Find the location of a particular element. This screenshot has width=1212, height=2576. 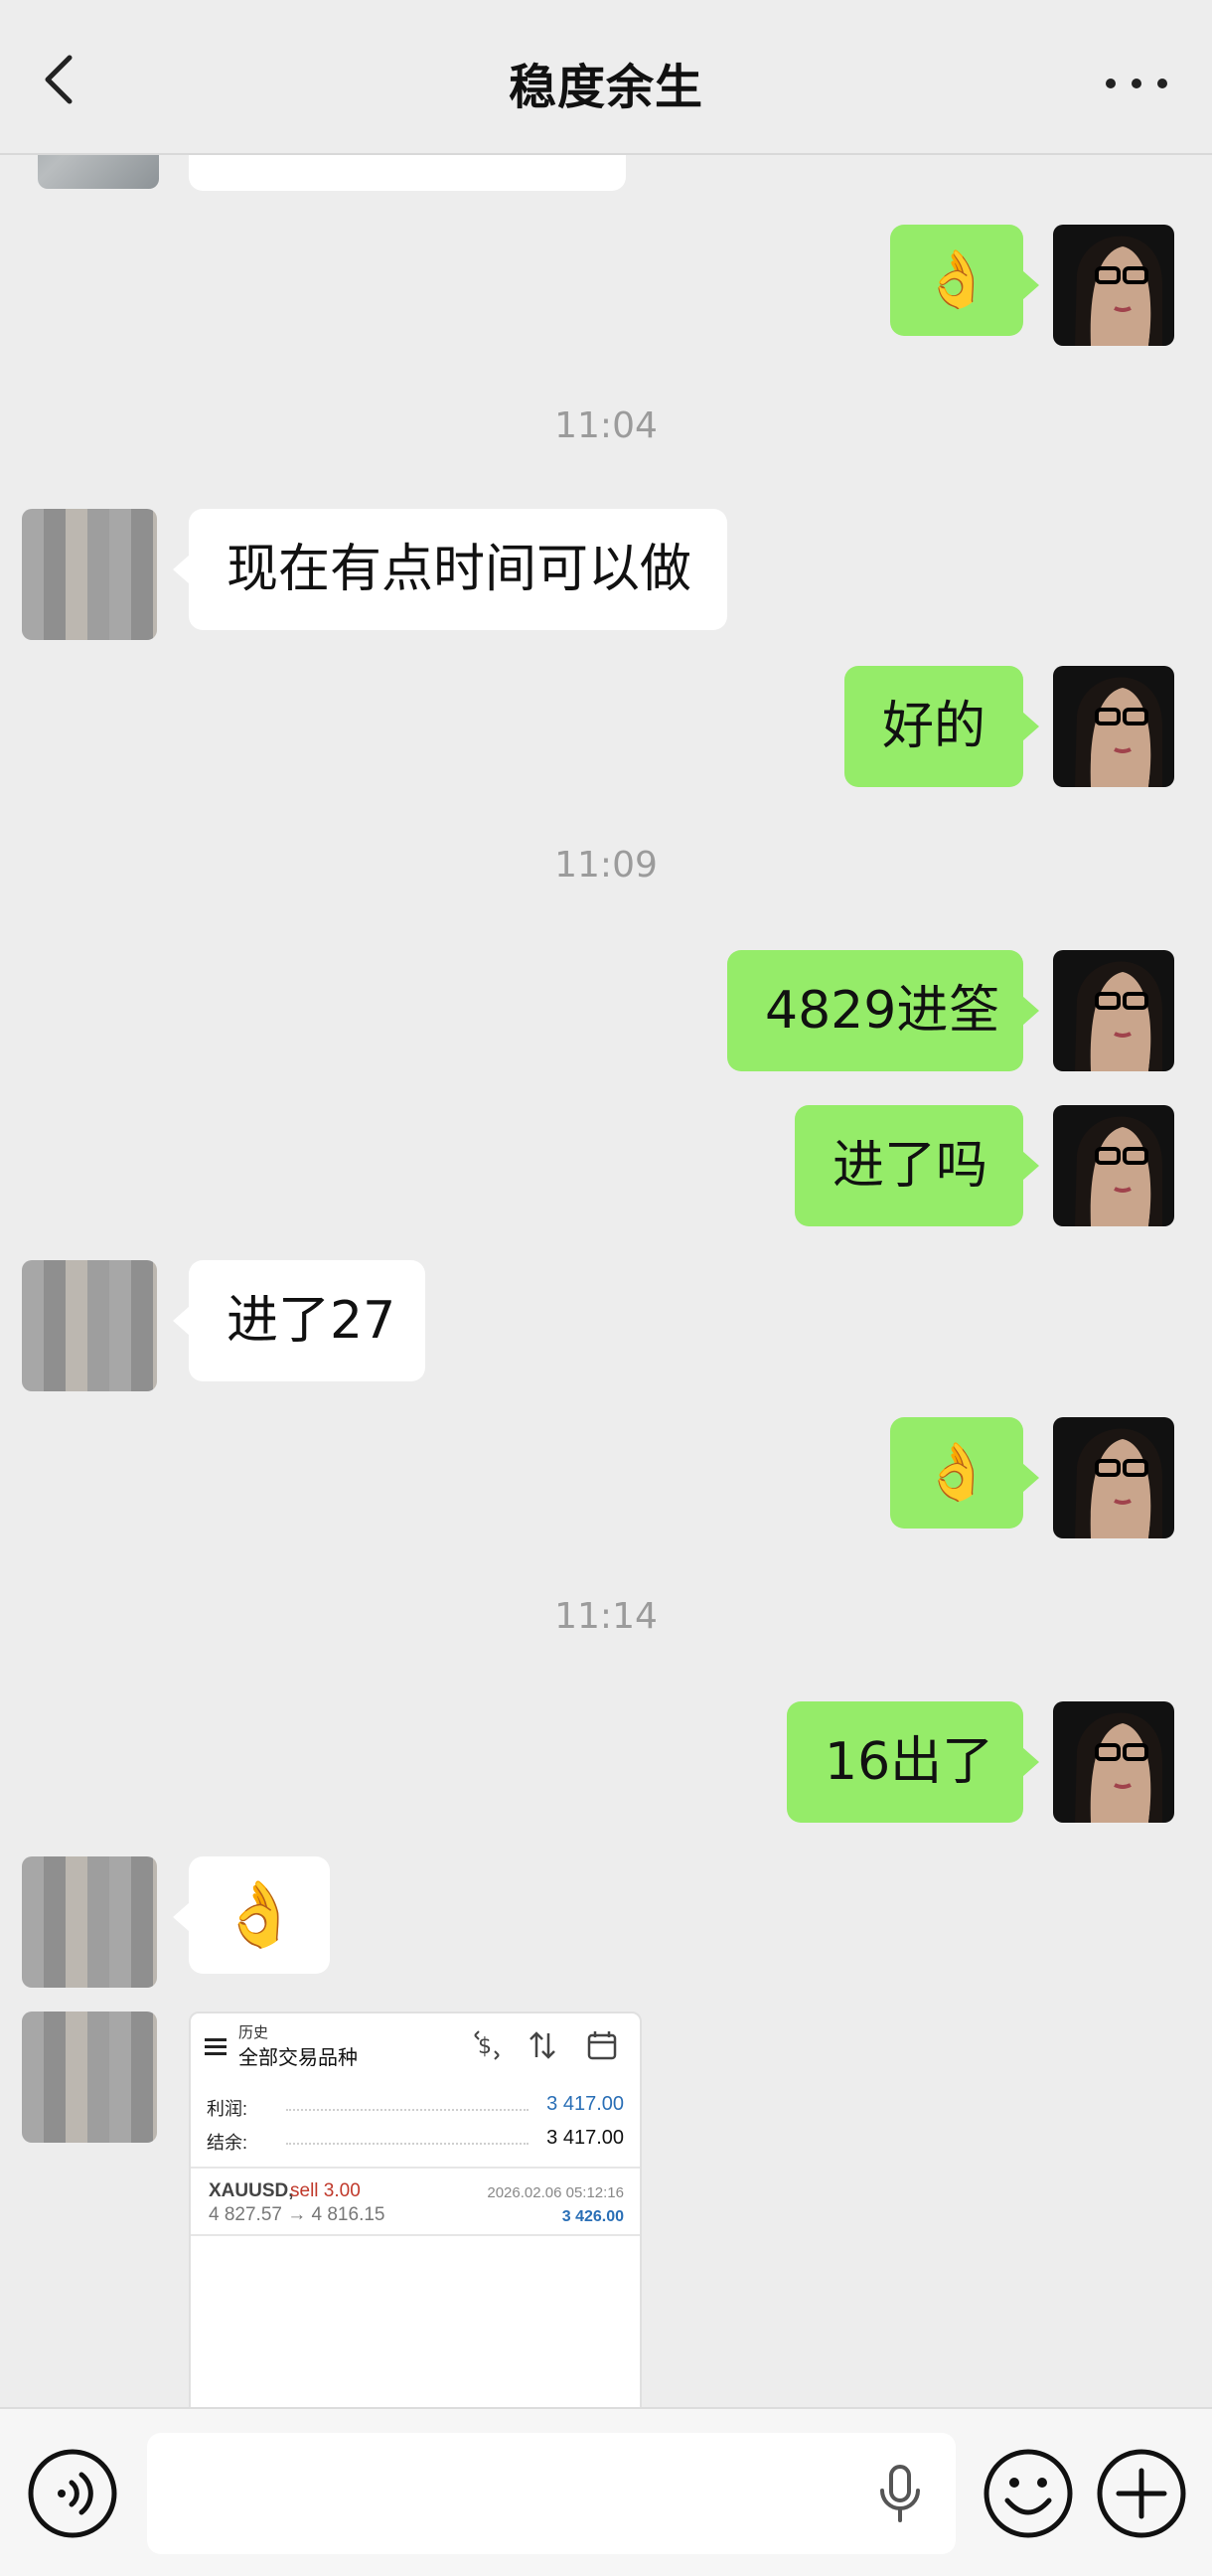

calendar-icon is located at coordinates (602, 2045).